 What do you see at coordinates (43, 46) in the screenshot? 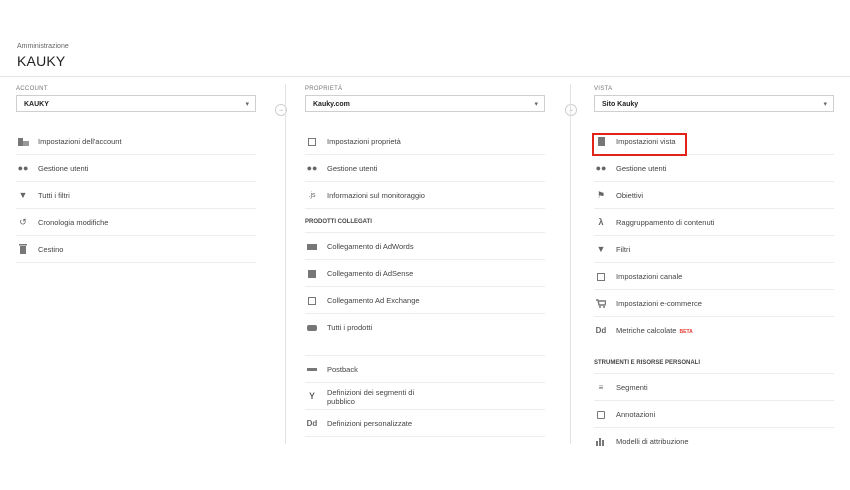
I see `breadcrumb: Amministrazione` at bounding box center [43, 46].